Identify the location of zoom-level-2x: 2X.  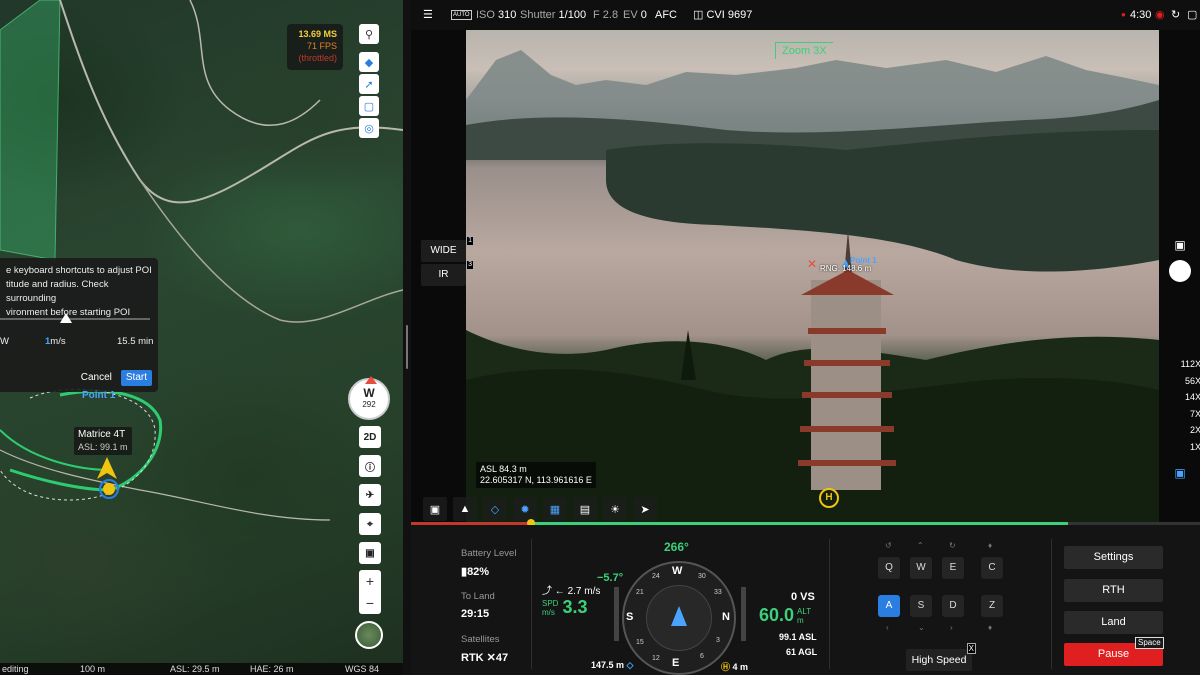
(1180, 430).